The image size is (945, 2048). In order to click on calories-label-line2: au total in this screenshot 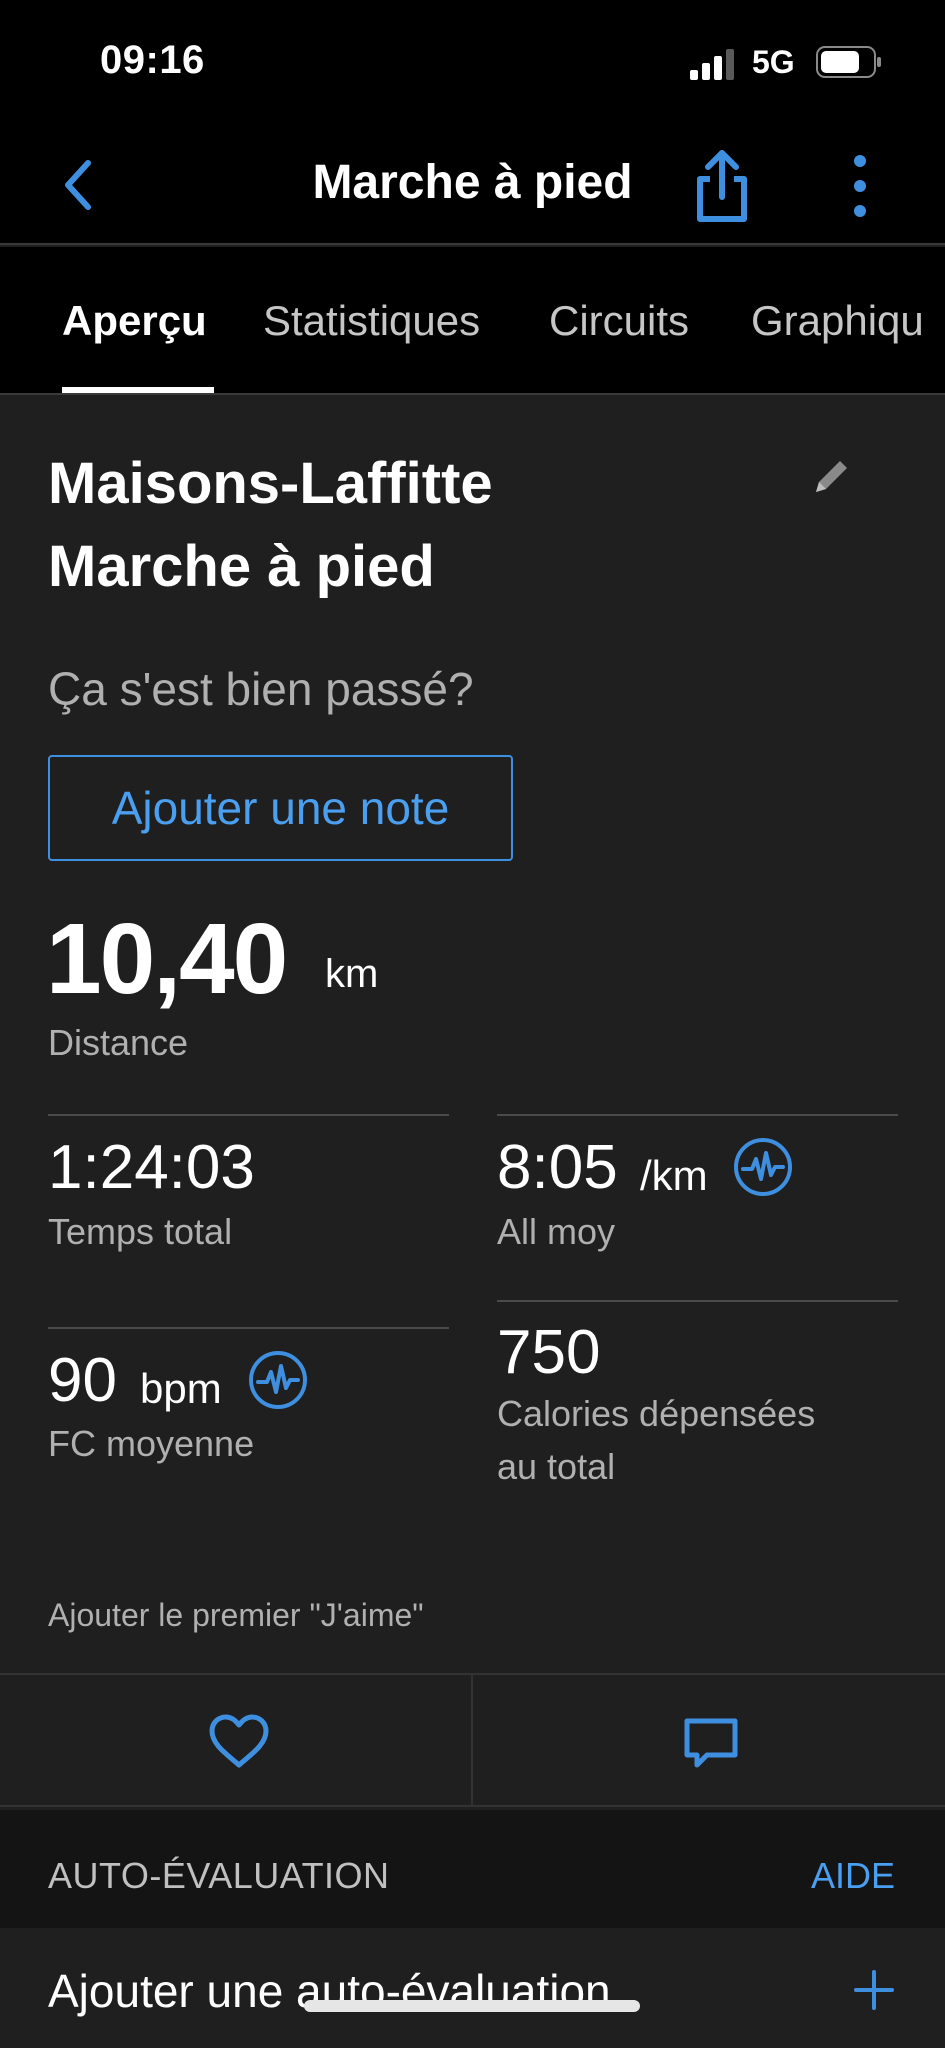, I will do `click(556, 1466)`.